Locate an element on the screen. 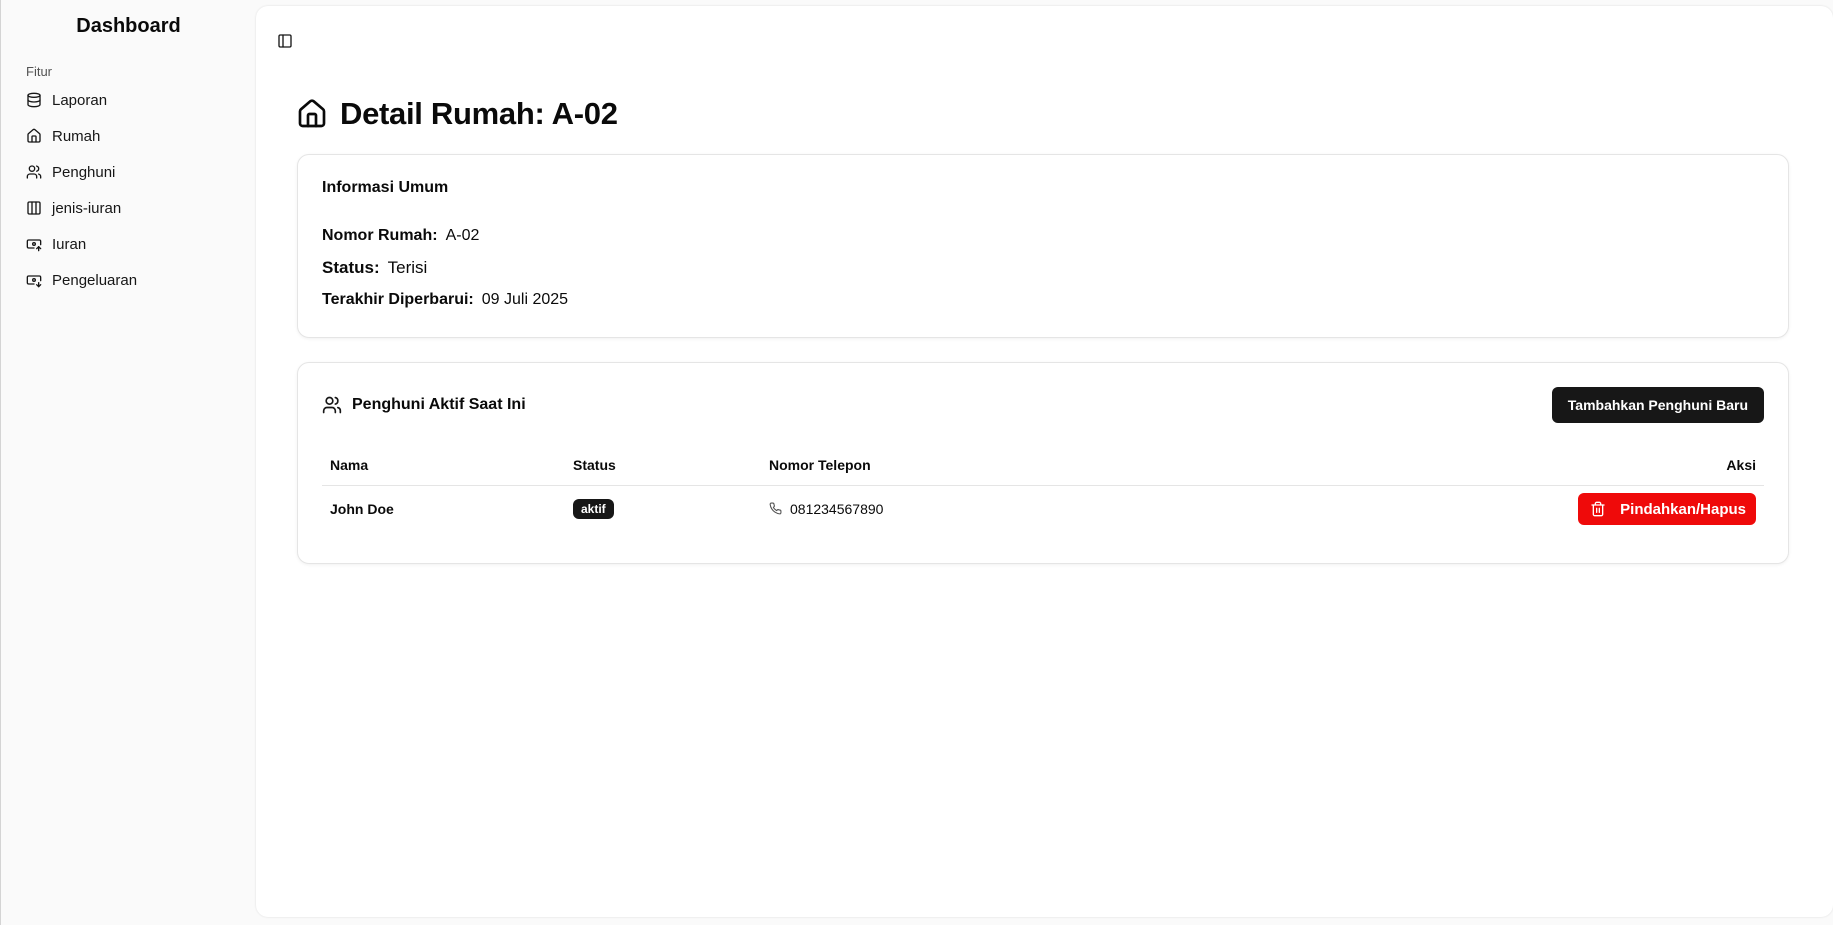  info-row-terakhir-diperbarui: Terakhir Diperbarui: 09 Juli 2025 is located at coordinates (445, 300).